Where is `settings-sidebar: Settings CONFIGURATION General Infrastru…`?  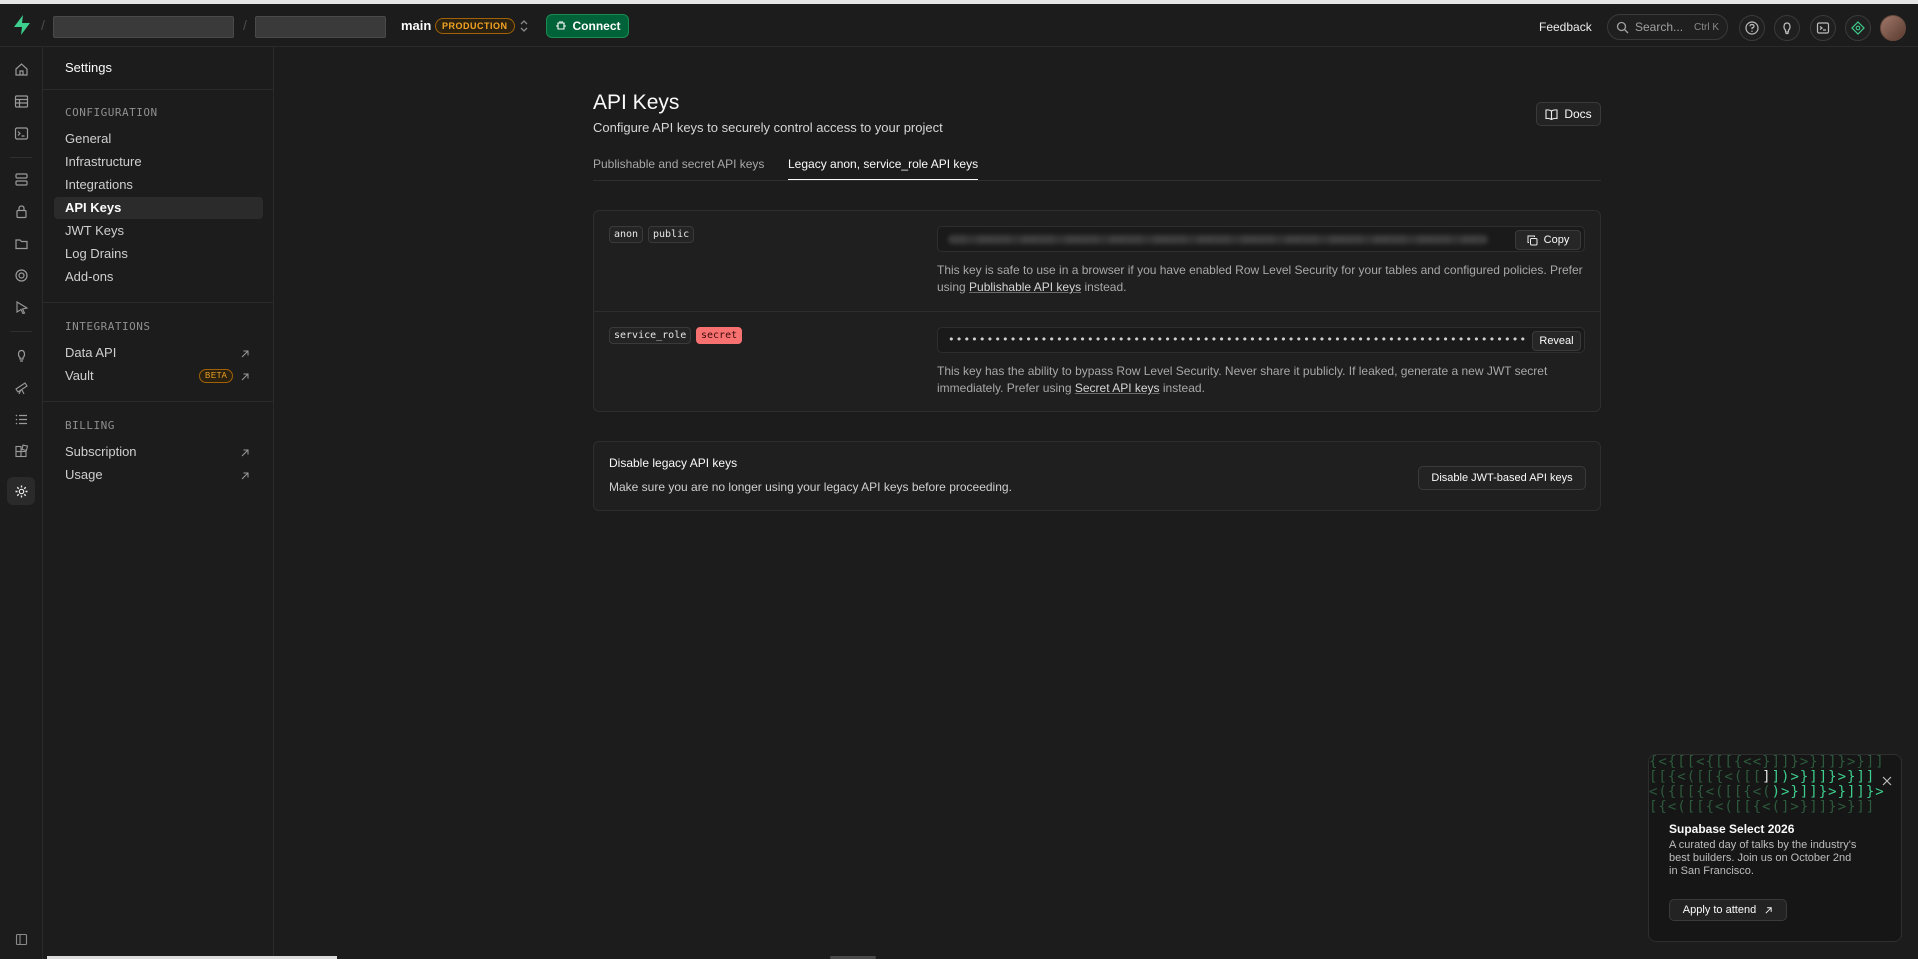
settings-sidebar: Settings CONFIGURATION General Infrastru… is located at coordinates (158, 503).